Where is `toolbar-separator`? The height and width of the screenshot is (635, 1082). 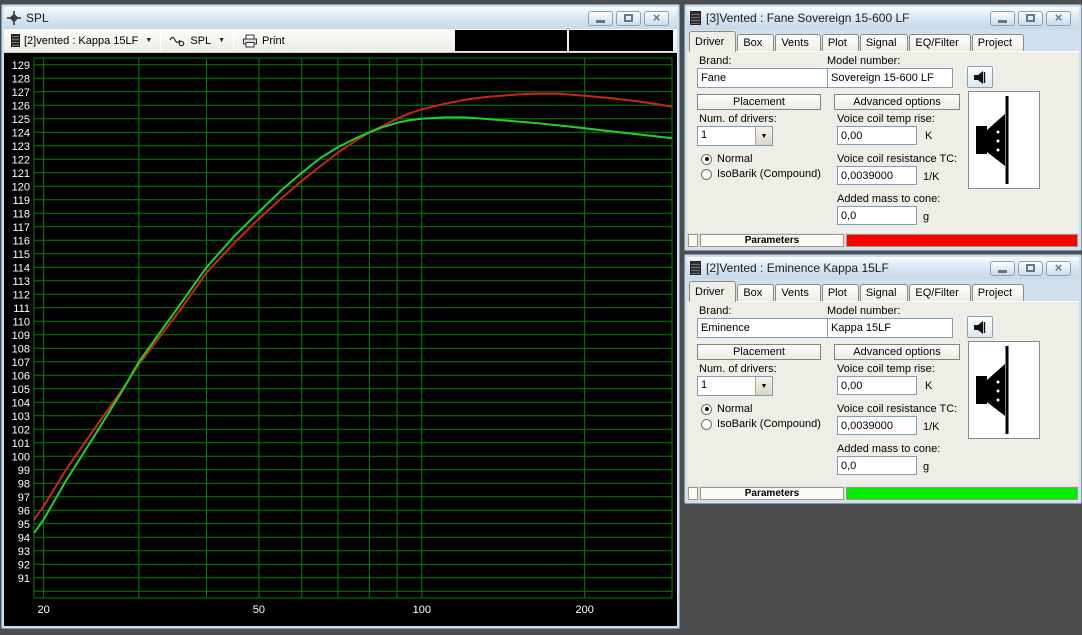 toolbar-separator is located at coordinates (161, 40).